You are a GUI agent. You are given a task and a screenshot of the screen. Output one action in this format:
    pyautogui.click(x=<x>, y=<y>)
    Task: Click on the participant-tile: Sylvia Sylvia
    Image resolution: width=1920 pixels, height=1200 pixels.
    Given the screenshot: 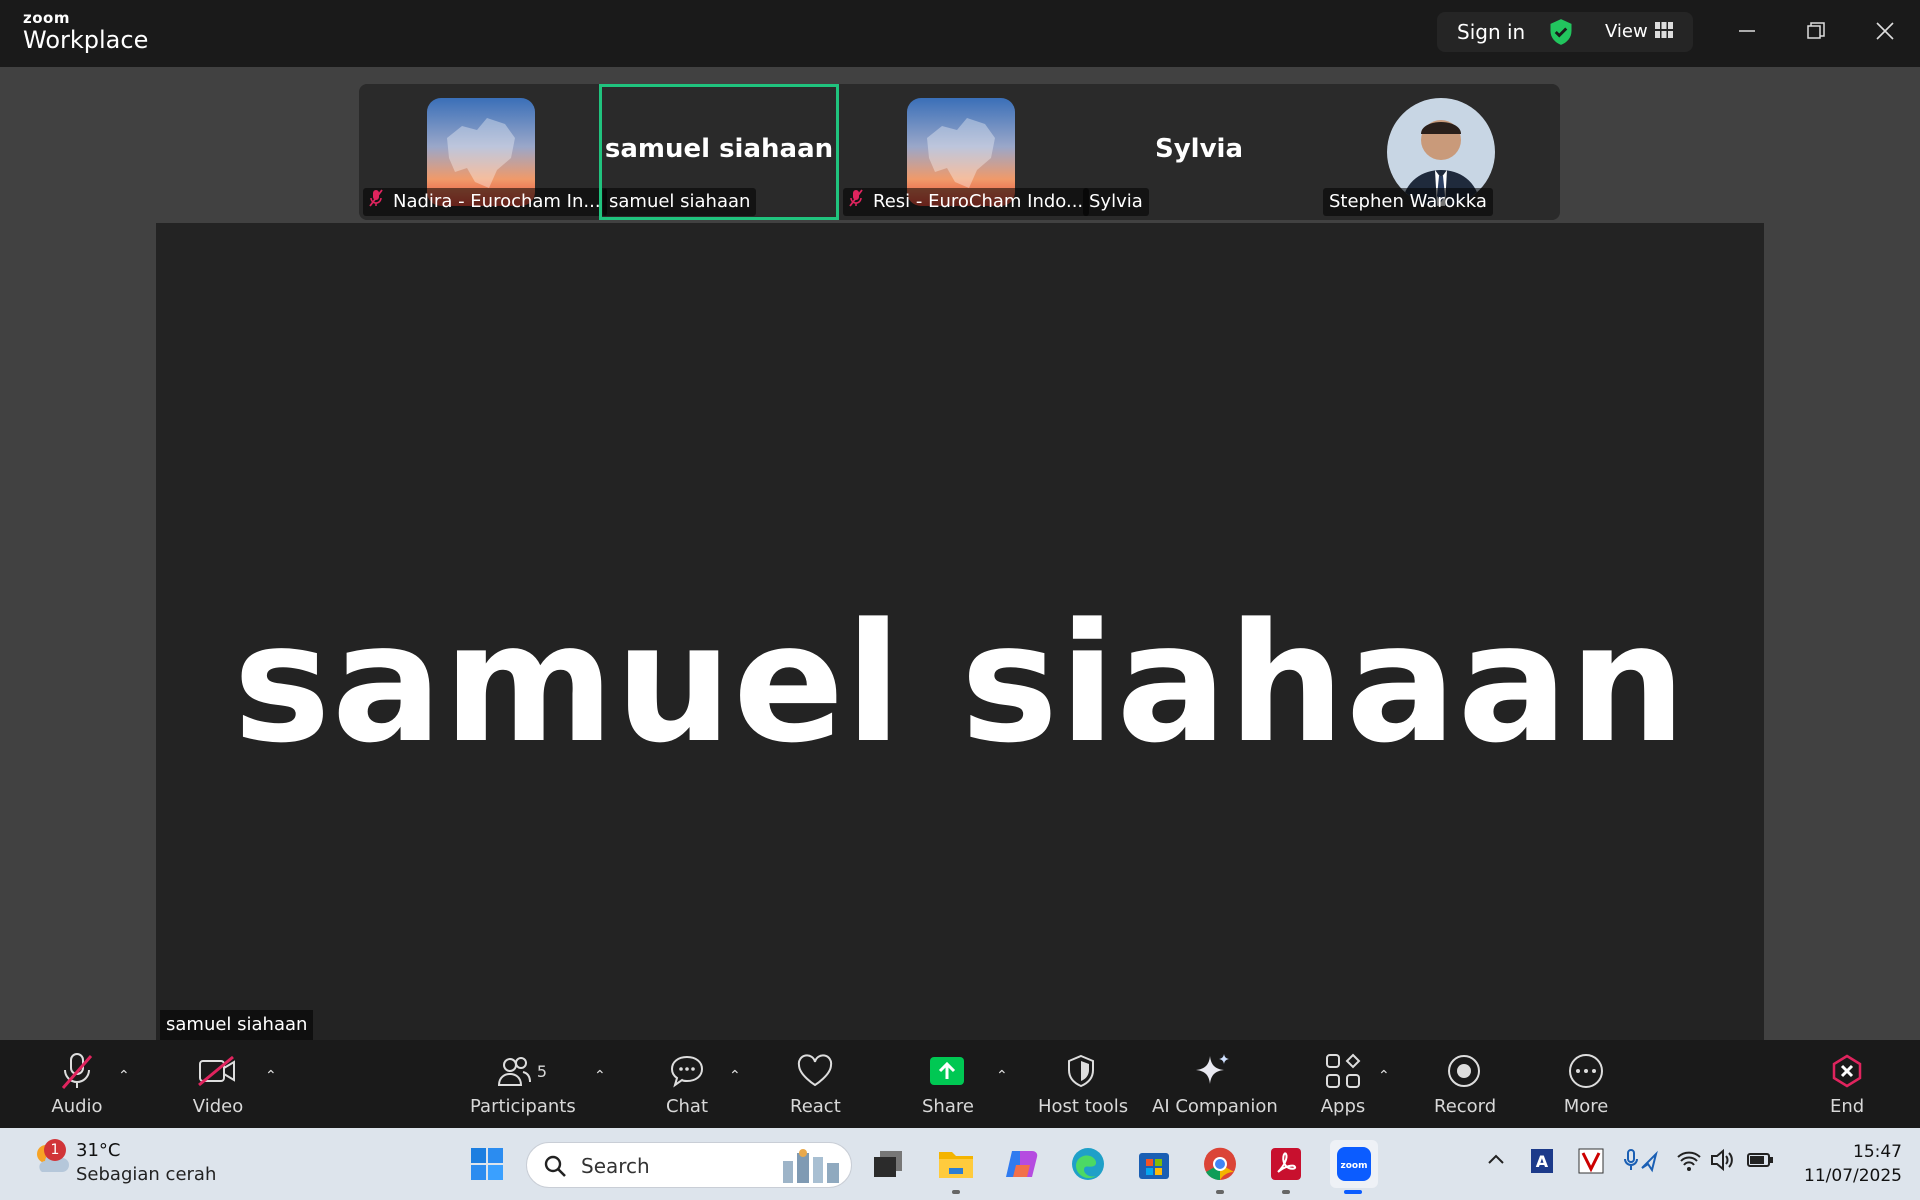 What is the action you would take?
    pyautogui.click(x=1199, y=152)
    